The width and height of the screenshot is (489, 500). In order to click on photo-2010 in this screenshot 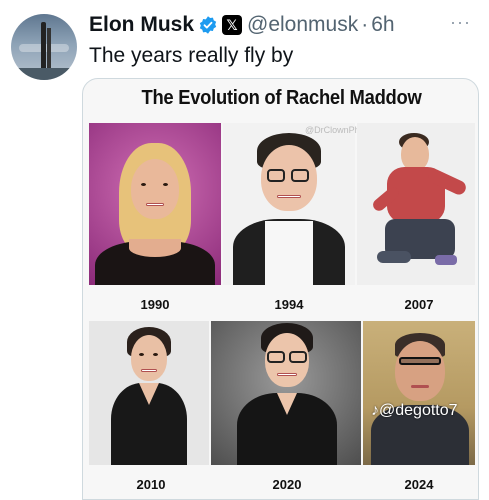, I will do `click(149, 393)`.